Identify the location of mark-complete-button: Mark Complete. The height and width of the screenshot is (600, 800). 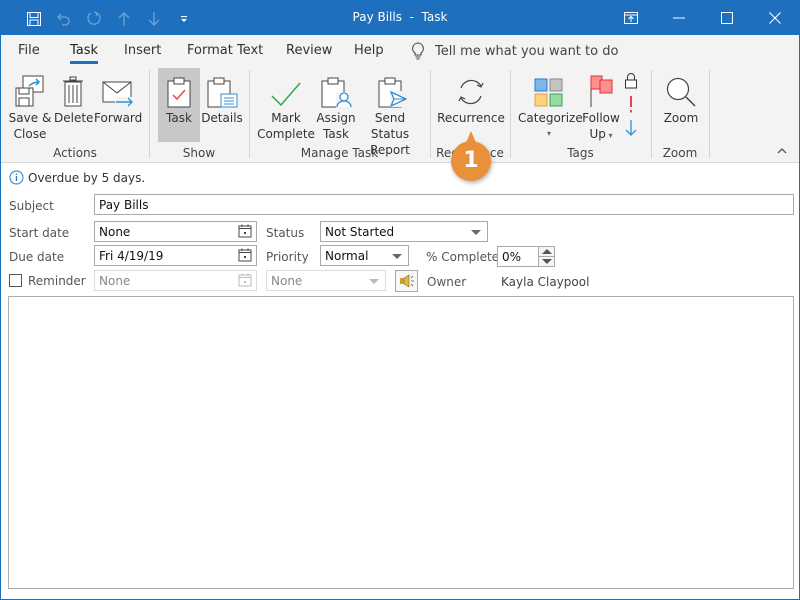
(286, 105).